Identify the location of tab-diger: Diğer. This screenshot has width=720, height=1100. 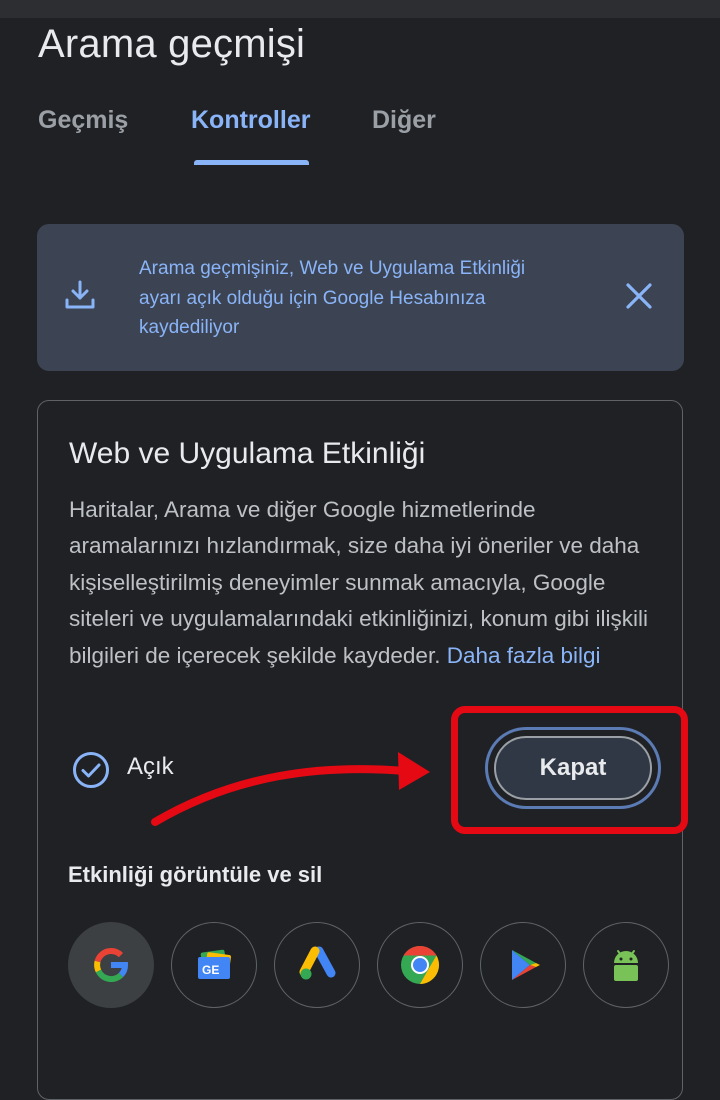
(404, 120).